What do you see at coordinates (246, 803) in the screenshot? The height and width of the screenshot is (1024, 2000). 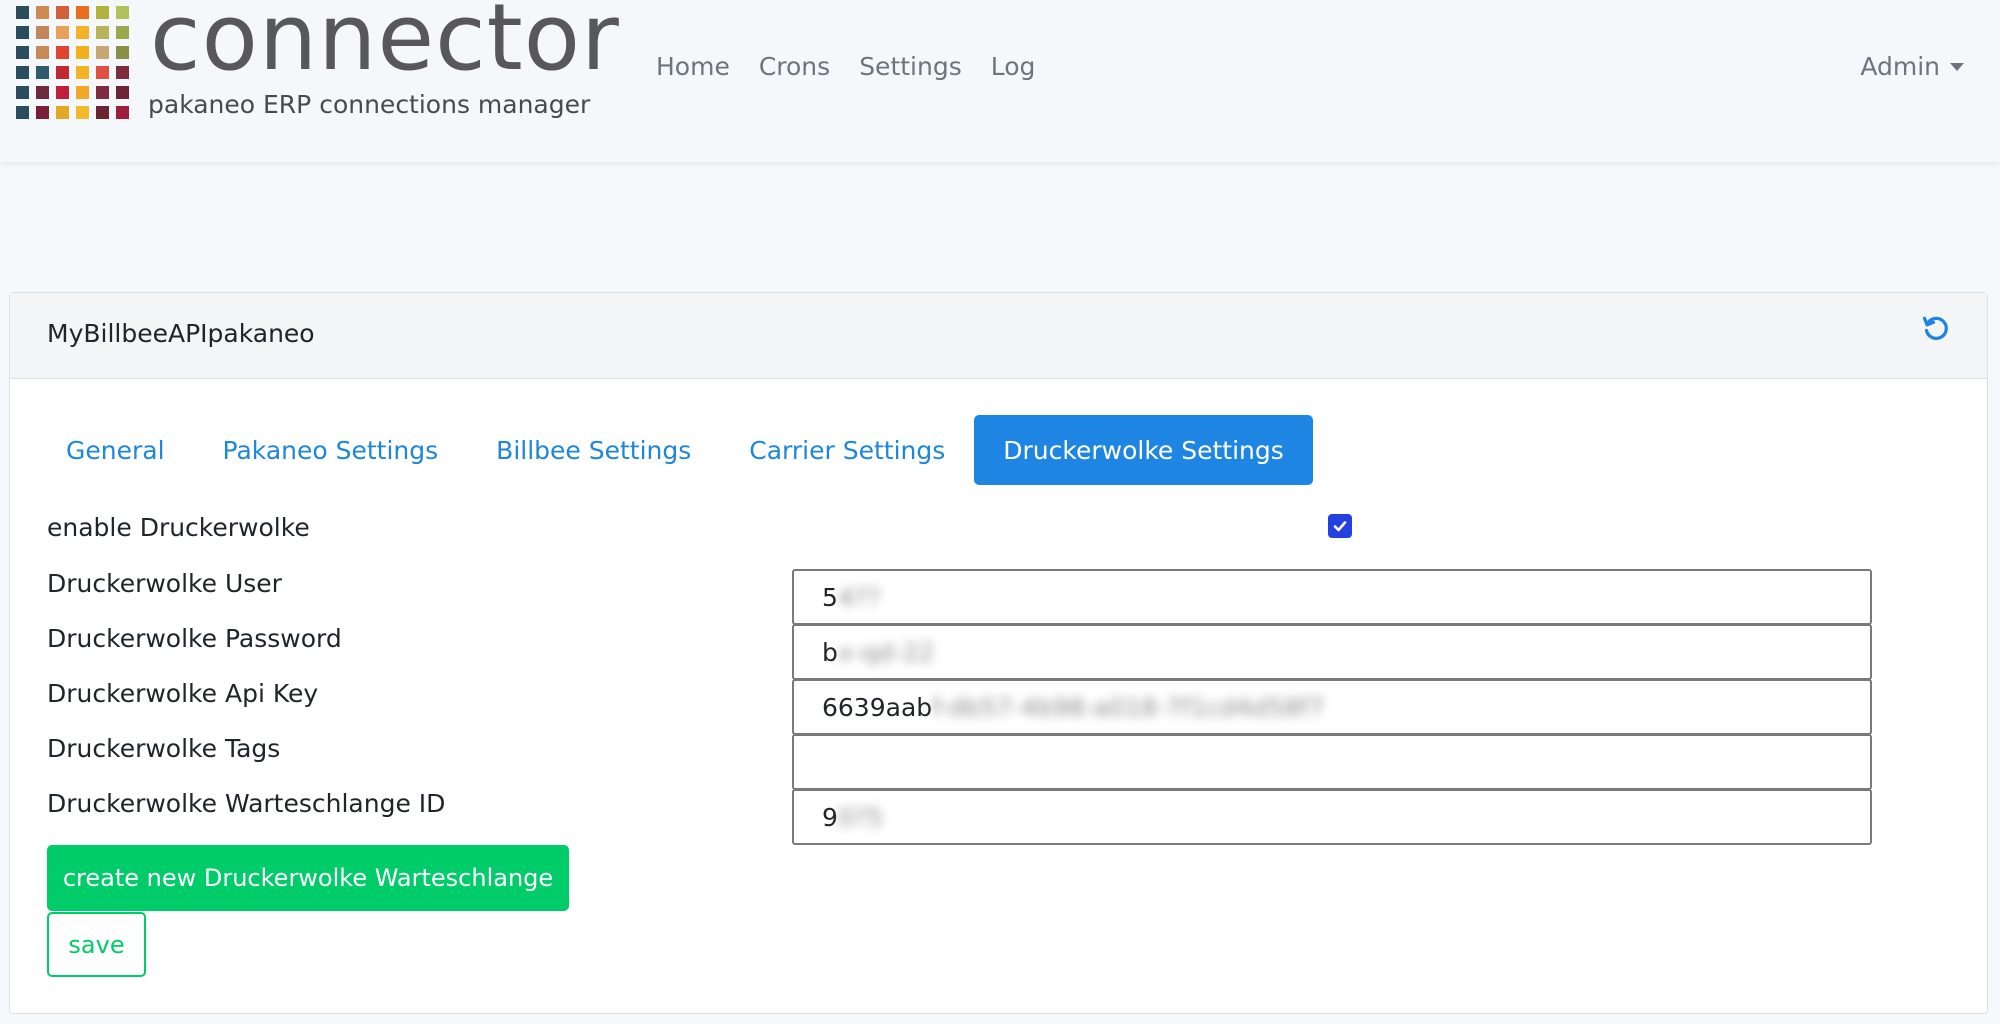 I see `druckerwolke-warteschlange-id-label: Druckerwolke Warteschlange ID` at bounding box center [246, 803].